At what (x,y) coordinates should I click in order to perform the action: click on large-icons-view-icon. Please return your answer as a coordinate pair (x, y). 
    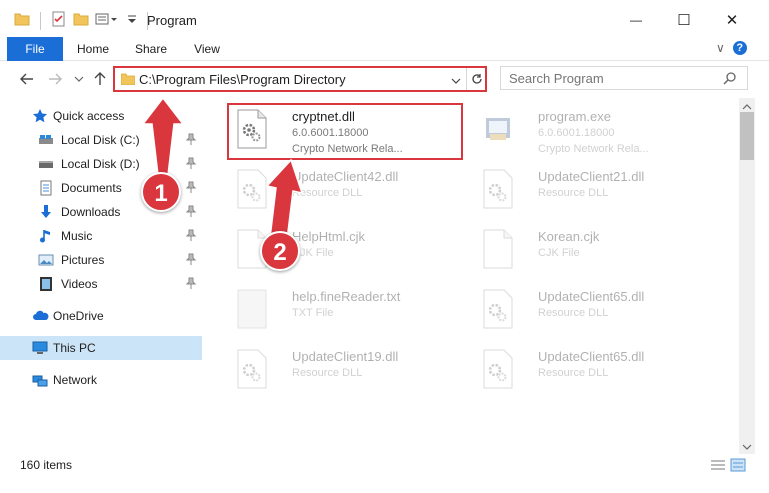
    Looking at the image, I should click on (738, 466).